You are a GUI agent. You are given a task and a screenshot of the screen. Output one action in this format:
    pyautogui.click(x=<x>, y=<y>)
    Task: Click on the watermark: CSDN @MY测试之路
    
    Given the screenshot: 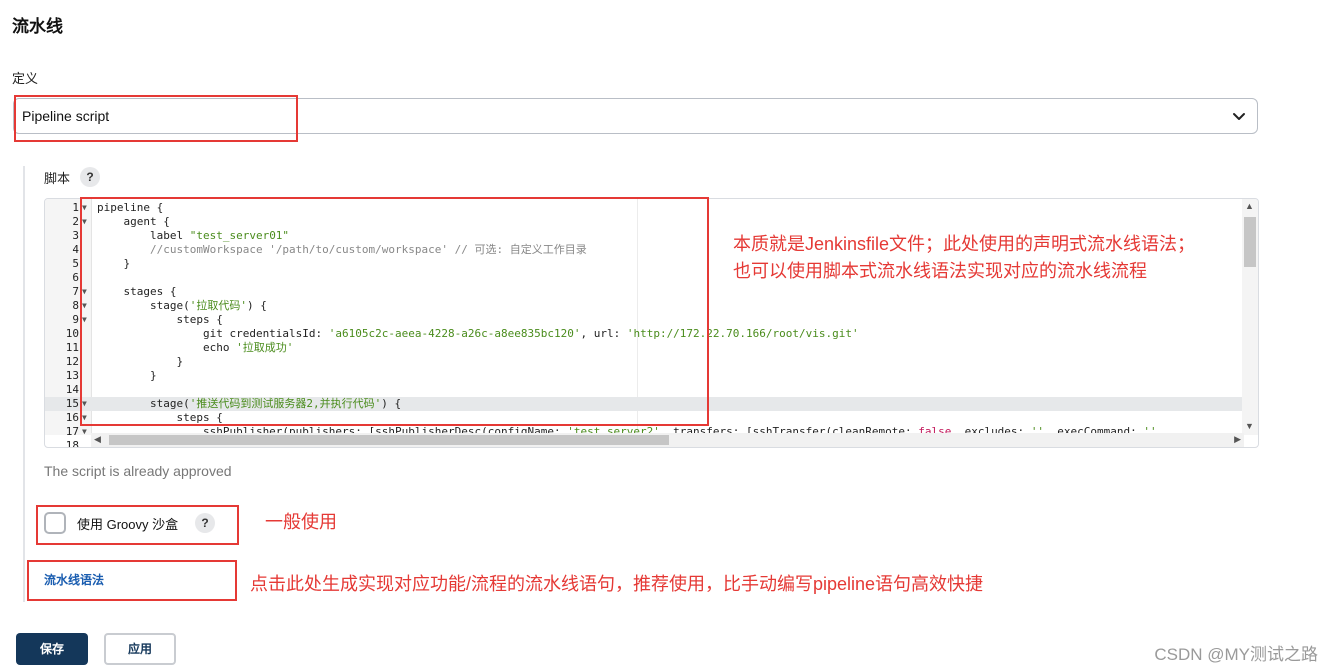 What is the action you would take?
    pyautogui.click(x=1236, y=654)
    